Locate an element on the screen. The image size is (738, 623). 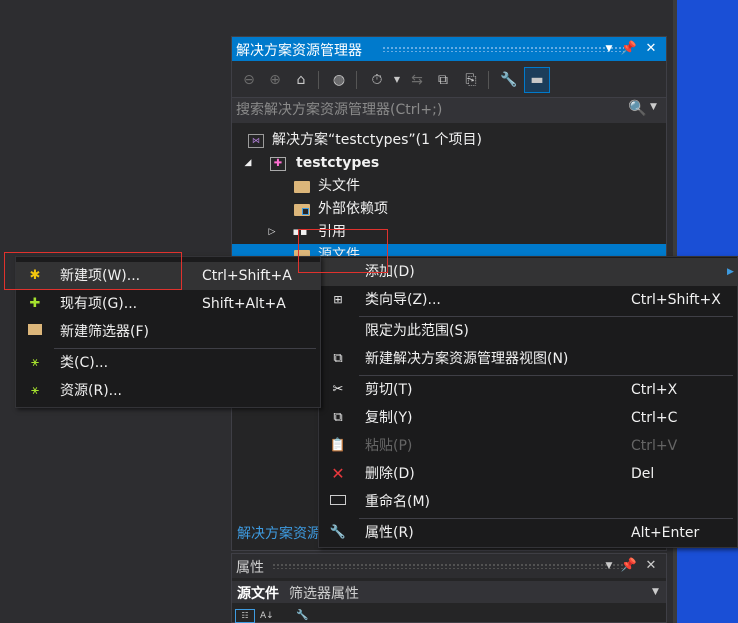
menu-item-scope-to-this: 限定为此范围(S) is located at coordinates (528, 331).